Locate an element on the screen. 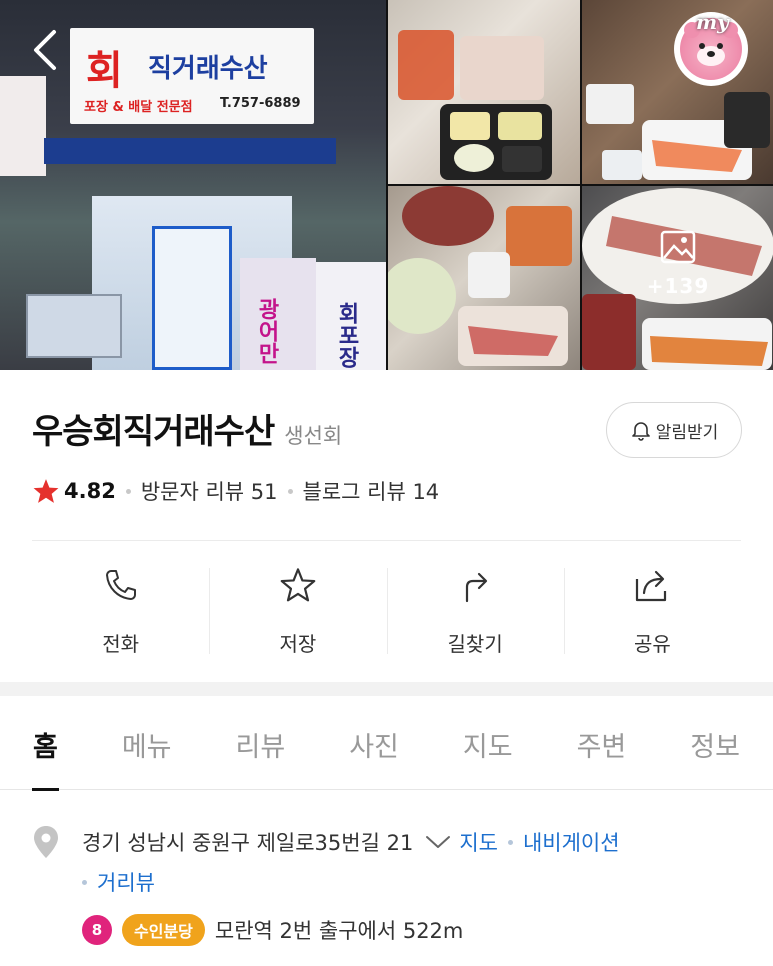  blog-reviews-link: 블로그 리뷰 14 is located at coordinates (371, 491).